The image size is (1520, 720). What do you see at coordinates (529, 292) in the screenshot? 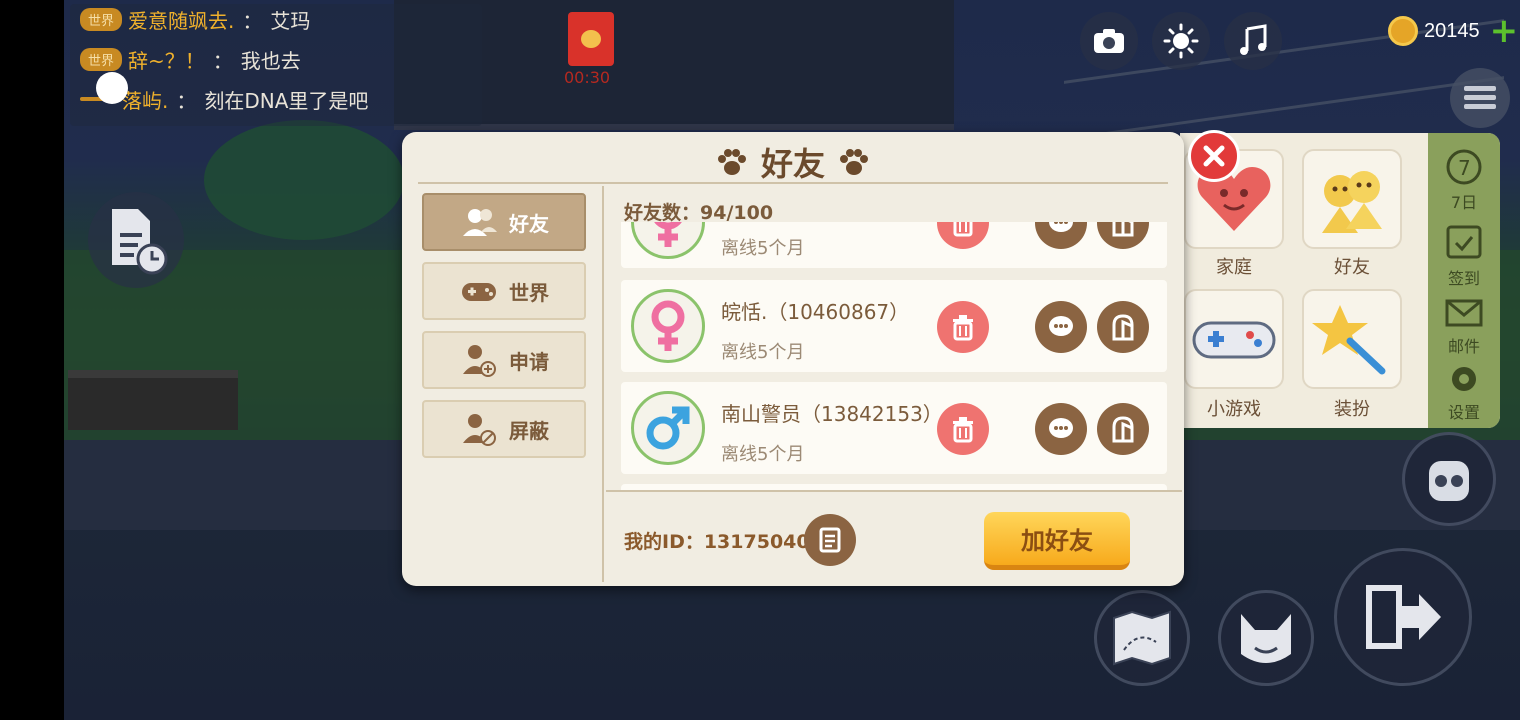
I see `tab-label: 世界` at bounding box center [529, 292].